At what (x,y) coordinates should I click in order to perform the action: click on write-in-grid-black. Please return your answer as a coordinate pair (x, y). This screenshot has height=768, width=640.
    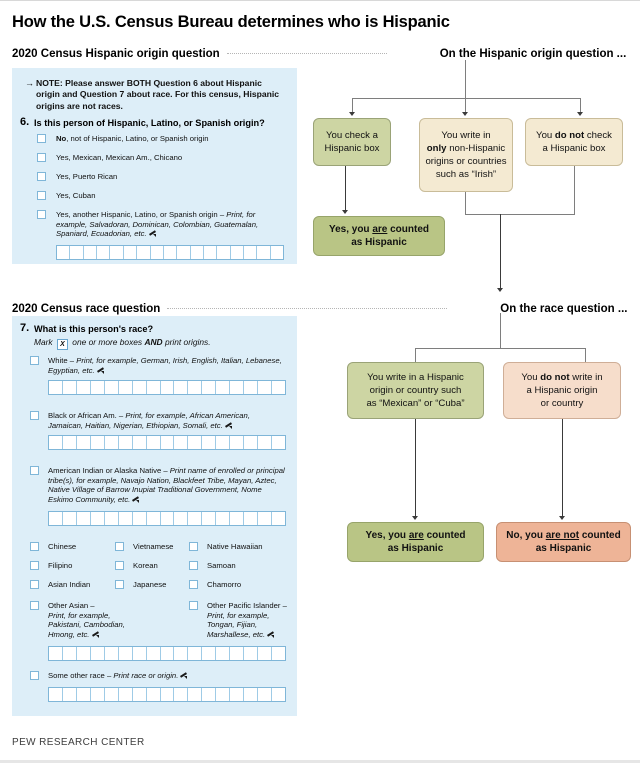
    Looking at the image, I should click on (167, 442).